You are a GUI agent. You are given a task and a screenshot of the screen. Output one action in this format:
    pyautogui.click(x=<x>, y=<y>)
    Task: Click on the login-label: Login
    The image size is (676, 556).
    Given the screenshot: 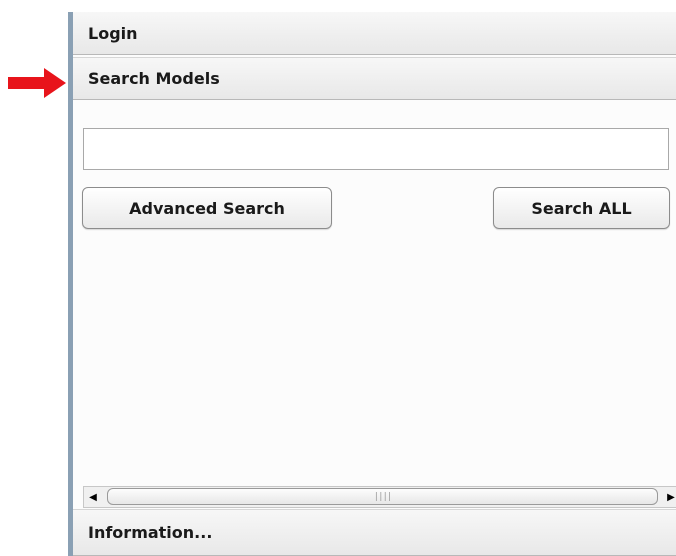 What is the action you would take?
    pyautogui.click(x=113, y=33)
    